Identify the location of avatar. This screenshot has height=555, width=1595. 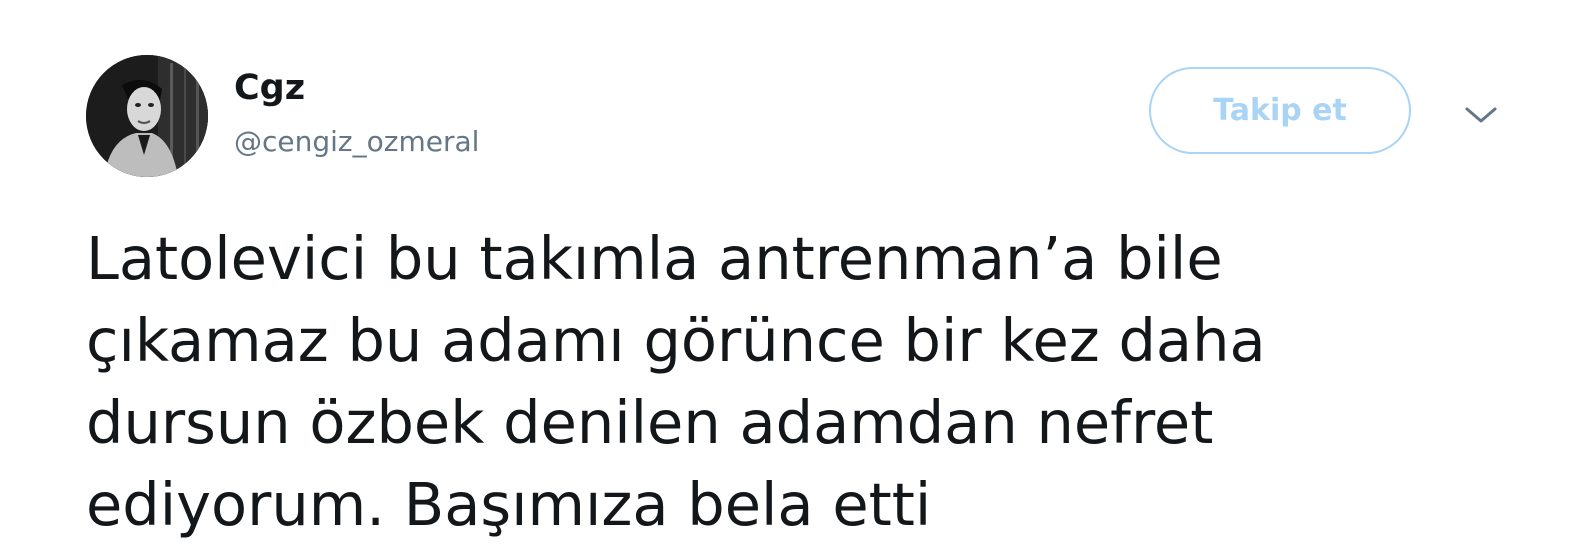
(147, 116).